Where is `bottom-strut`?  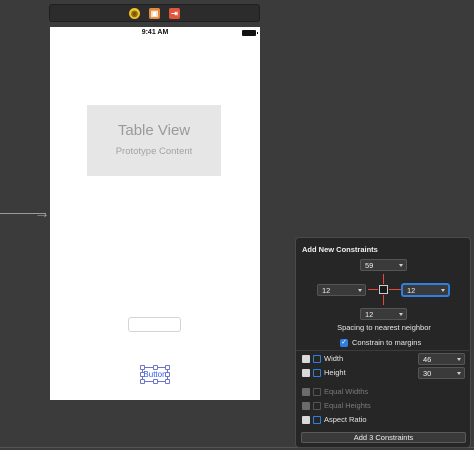
bottom-strut is located at coordinates (383, 300).